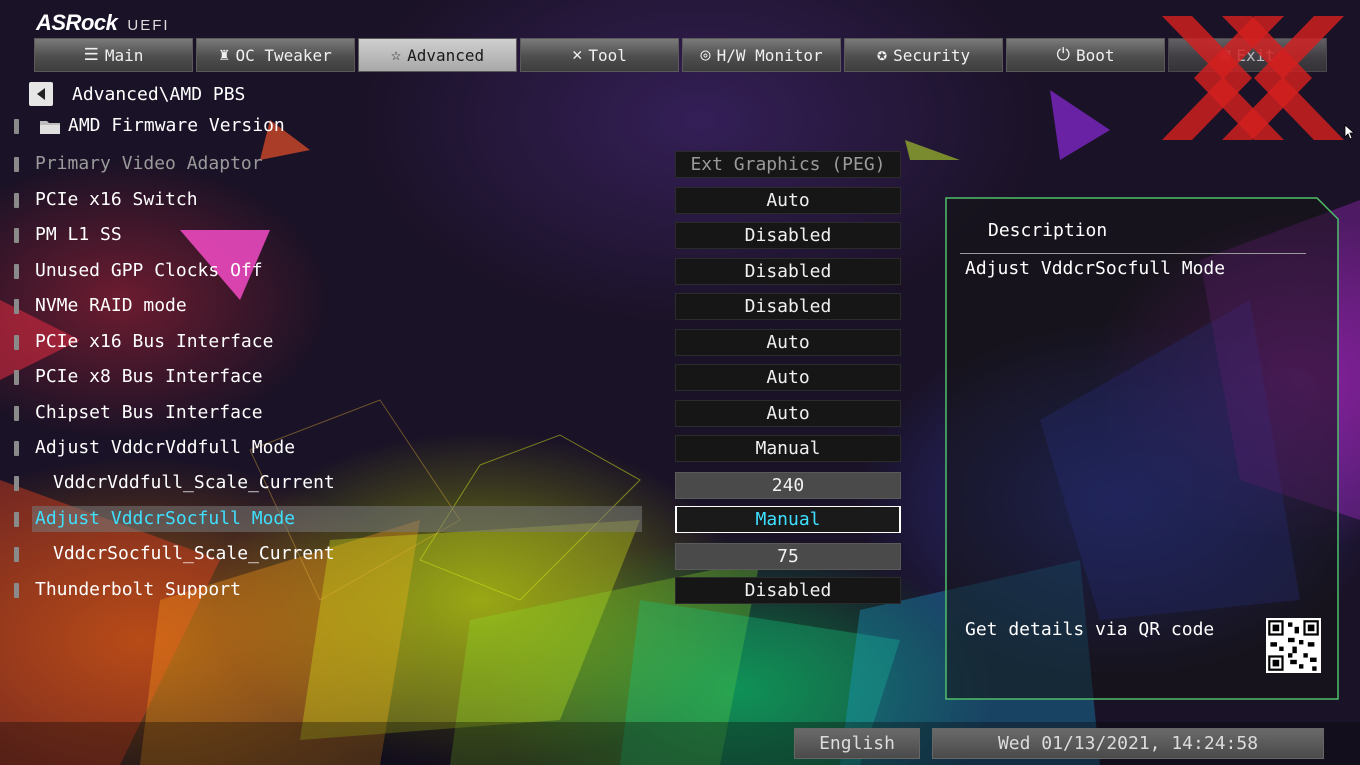 The height and width of the screenshot is (765, 1360). What do you see at coordinates (111, 305) in the screenshot?
I see `setting-label: NVMe RAID mode` at bounding box center [111, 305].